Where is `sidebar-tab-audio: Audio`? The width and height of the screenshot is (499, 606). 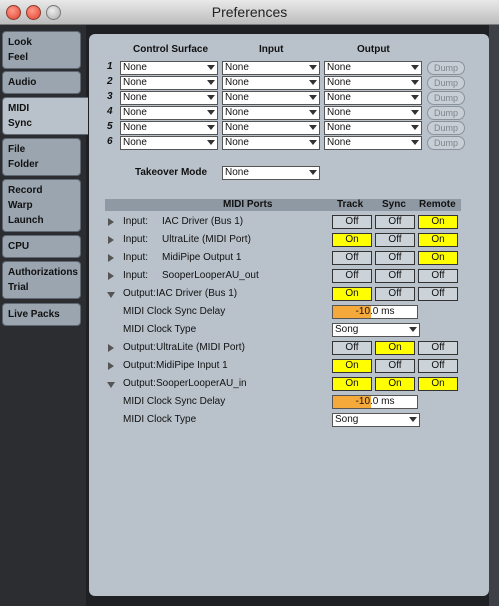 sidebar-tab-audio: Audio is located at coordinates (41, 82).